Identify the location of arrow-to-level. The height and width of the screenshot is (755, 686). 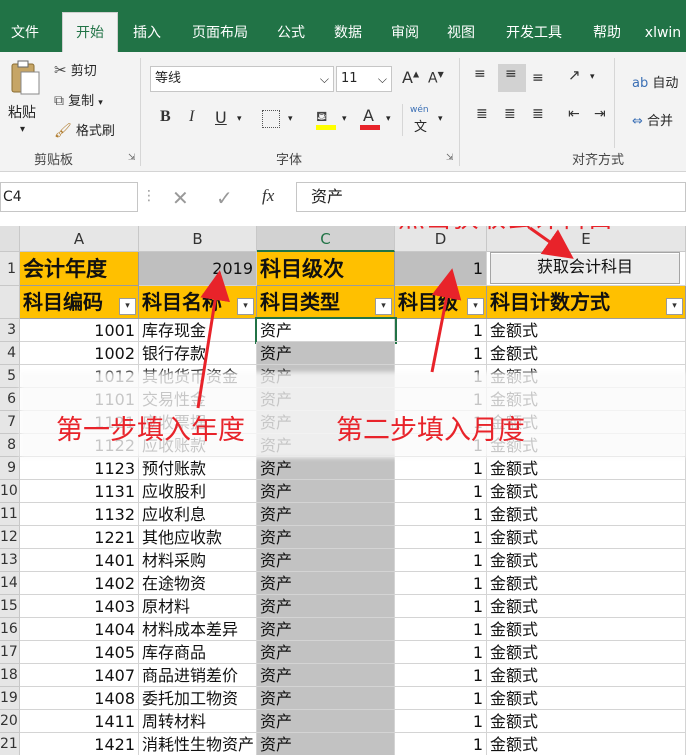
(446, 320).